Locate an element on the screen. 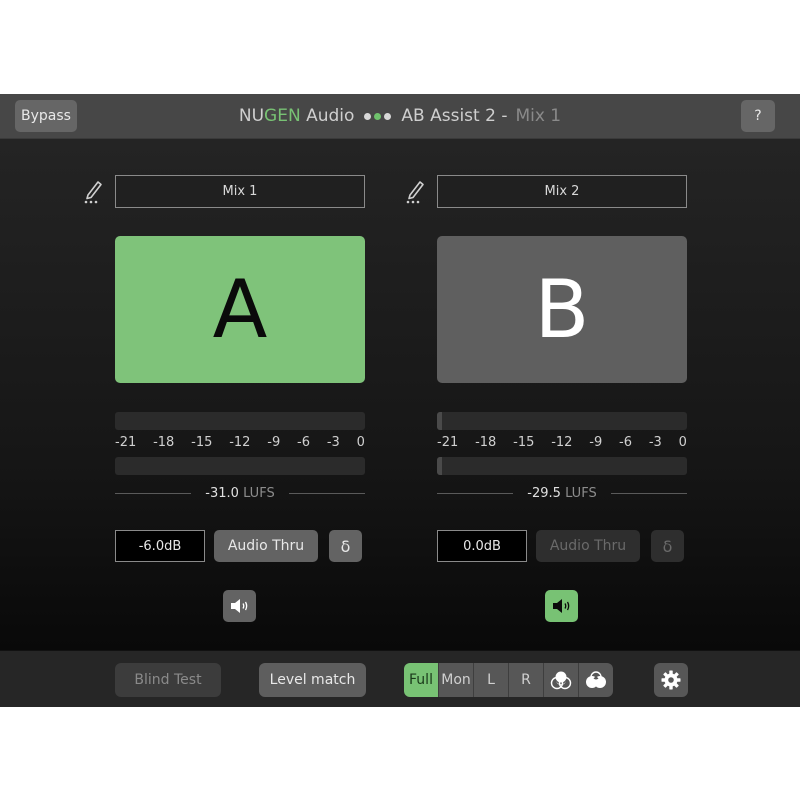 The width and height of the screenshot is (800, 800). mode-left-button: L is located at coordinates (491, 680).